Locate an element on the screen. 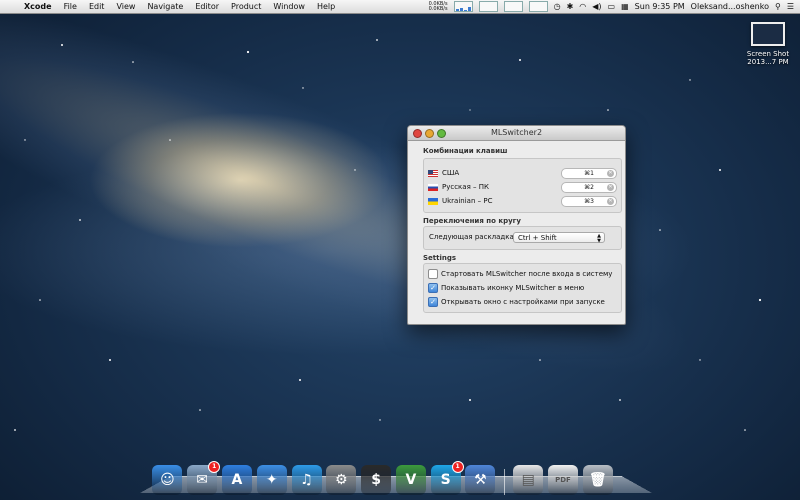  us-flag-icon is located at coordinates (433, 173).